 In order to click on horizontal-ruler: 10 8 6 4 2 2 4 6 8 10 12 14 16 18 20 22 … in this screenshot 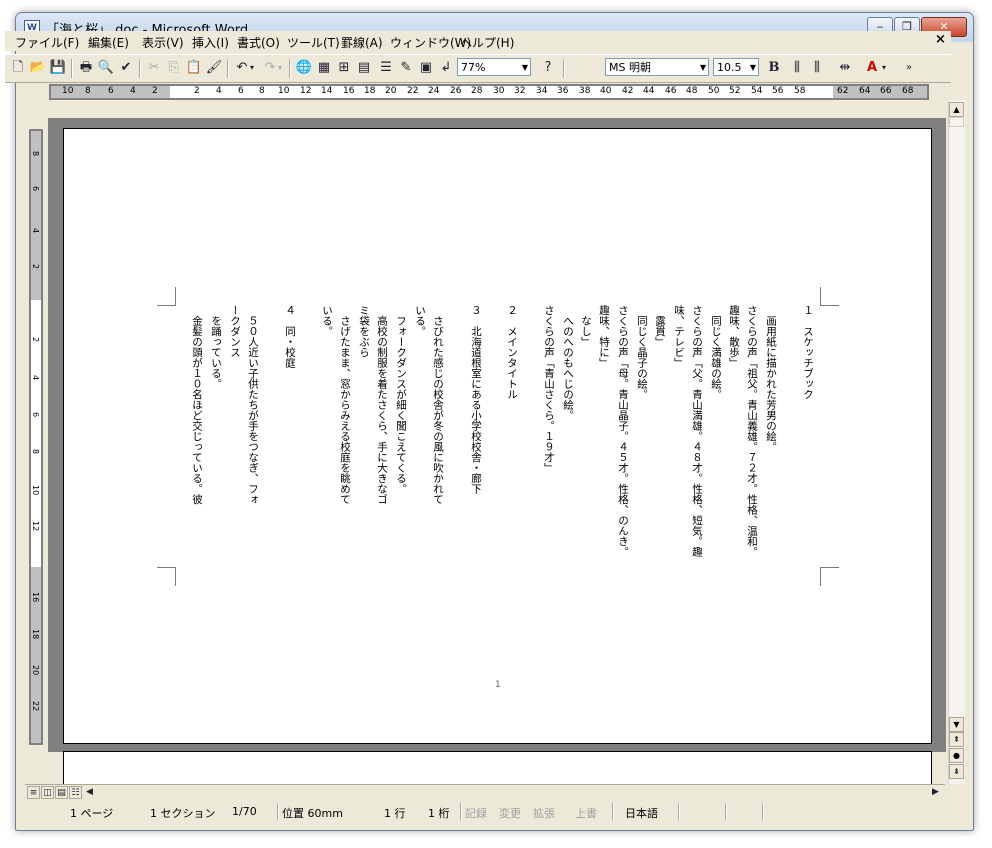, I will do `click(489, 92)`.